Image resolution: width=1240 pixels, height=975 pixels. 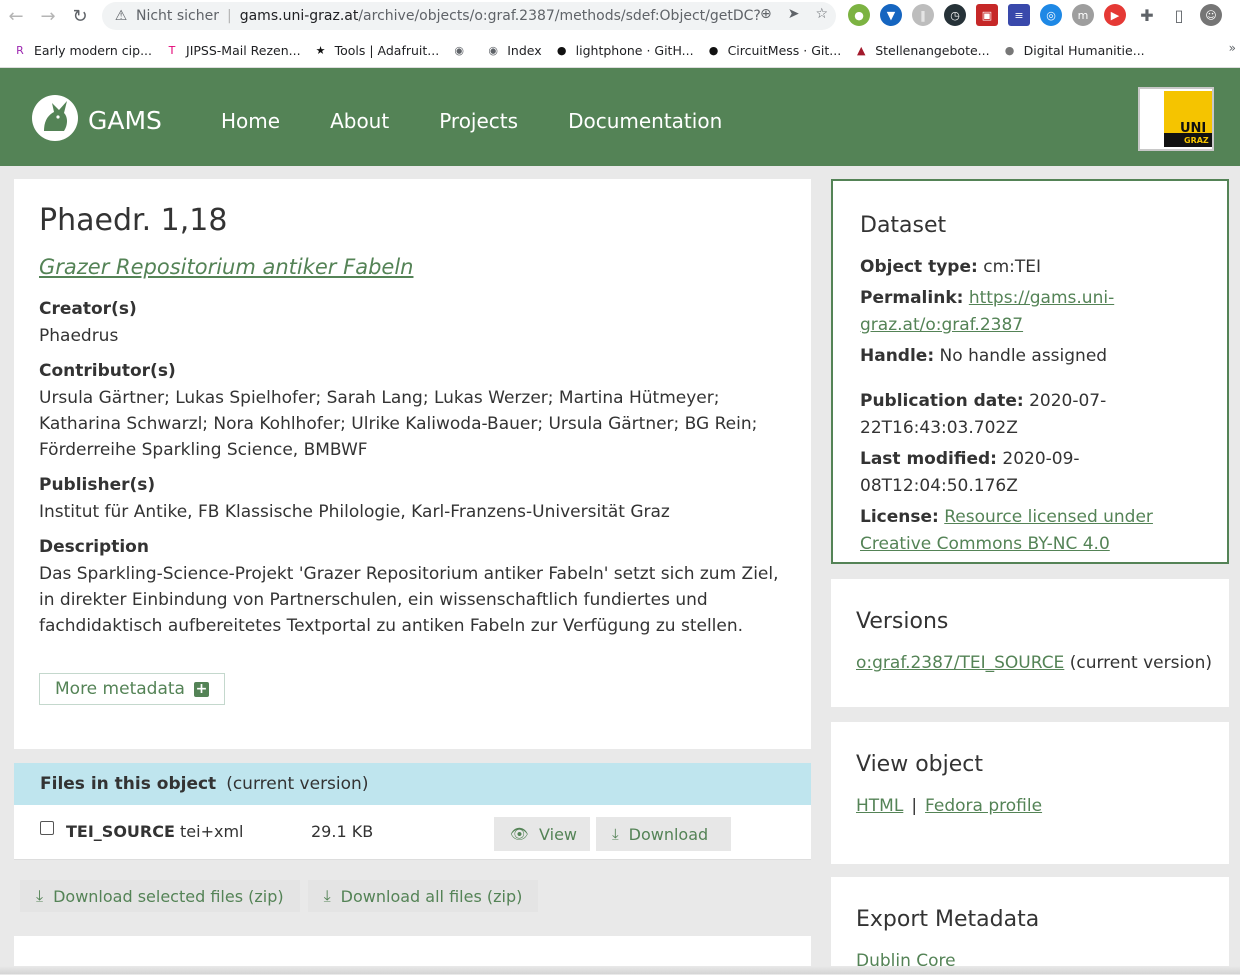 What do you see at coordinates (1051, 15) in the screenshot?
I see `extension-icon: ◎` at bounding box center [1051, 15].